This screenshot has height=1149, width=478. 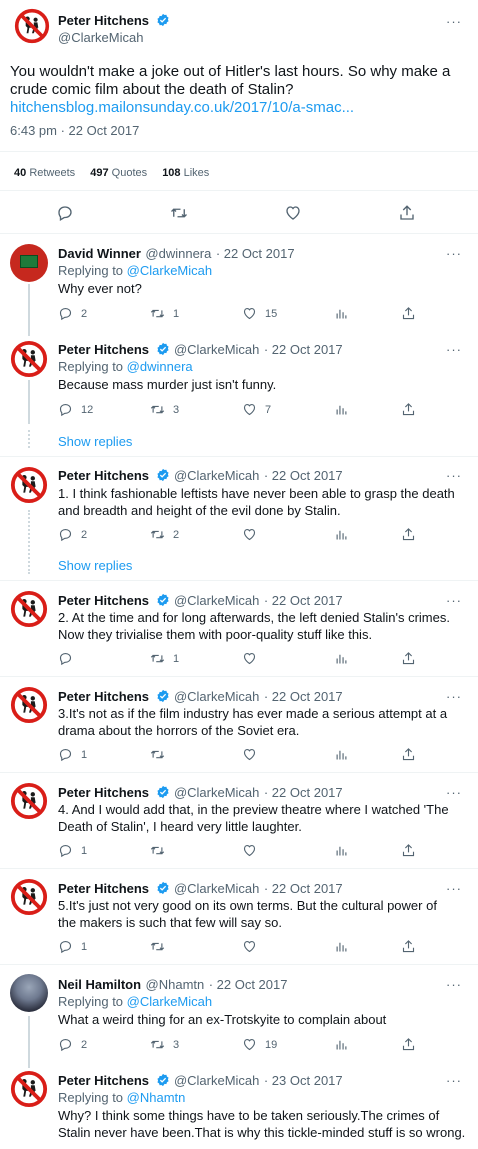 I want to click on author-handle: @ClarkeMicah, so click(x=100, y=37).